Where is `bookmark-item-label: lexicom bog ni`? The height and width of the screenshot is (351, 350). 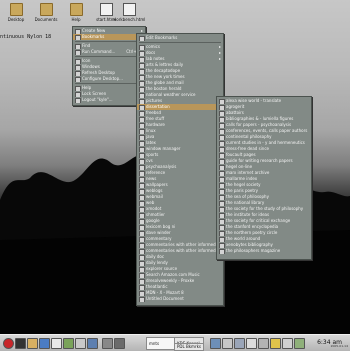 bookmark-item-label: lexicom bog ni is located at coordinates (161, 226).